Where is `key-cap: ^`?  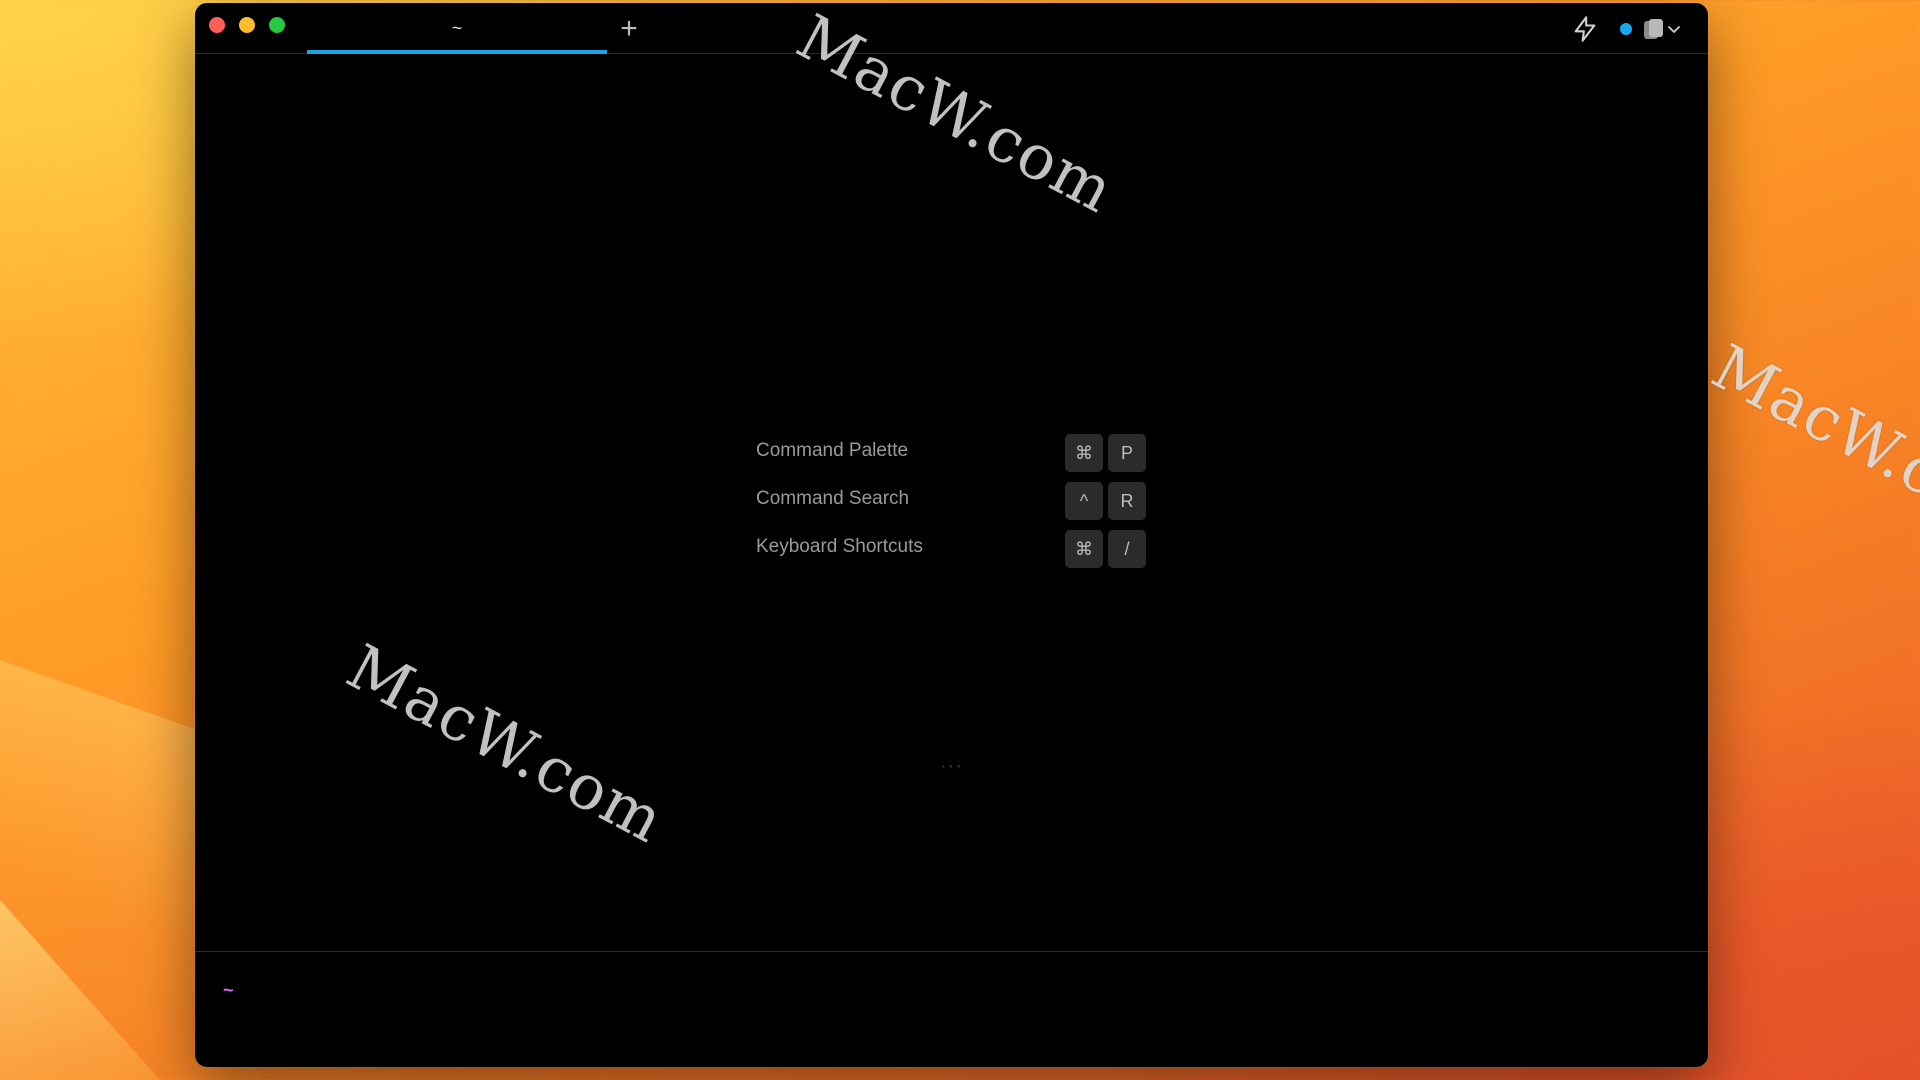 key-cap: ^ is located at coordinates (1084, 501).